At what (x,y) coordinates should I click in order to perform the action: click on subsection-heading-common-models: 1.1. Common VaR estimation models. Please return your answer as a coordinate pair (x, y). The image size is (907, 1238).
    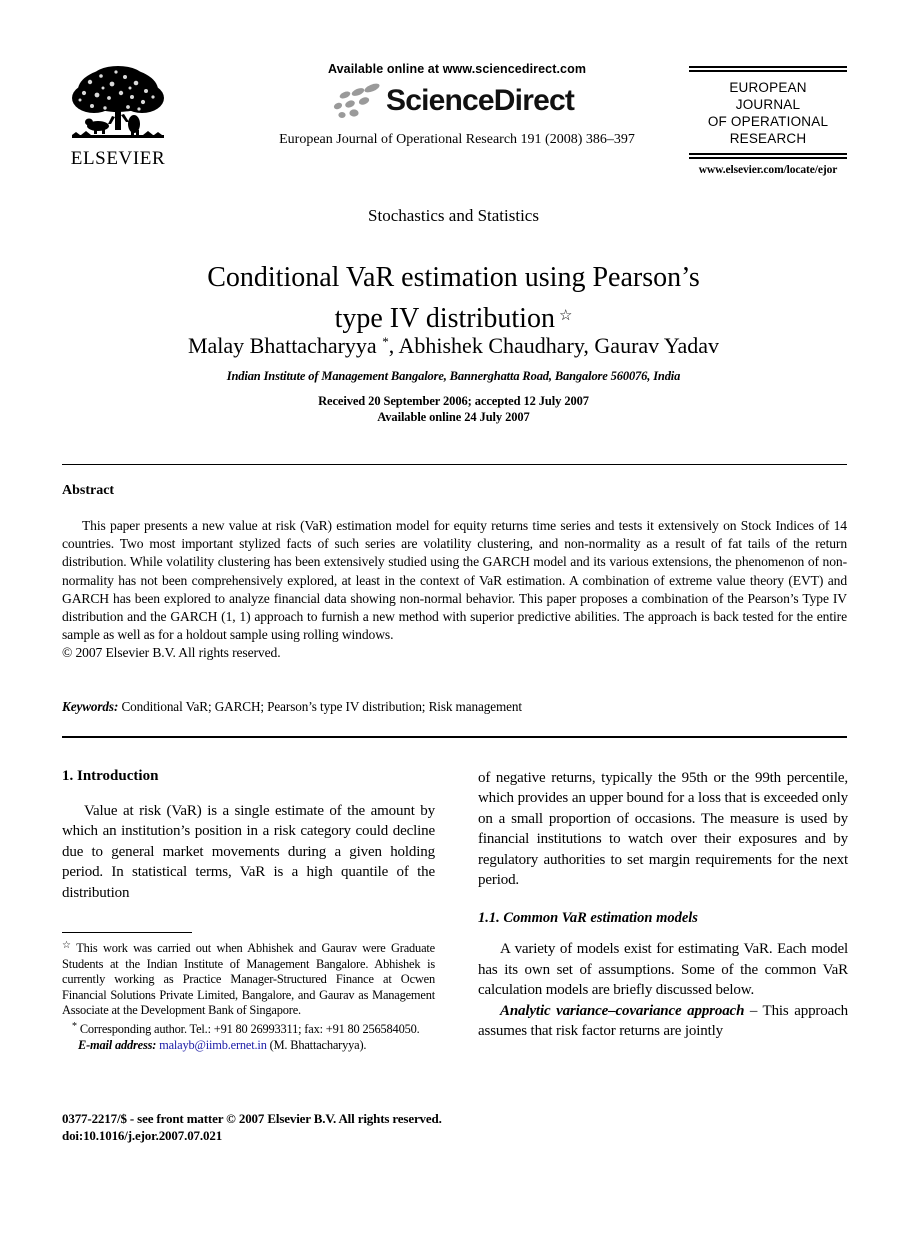
    Looking at the image, I should click on (588, 918).